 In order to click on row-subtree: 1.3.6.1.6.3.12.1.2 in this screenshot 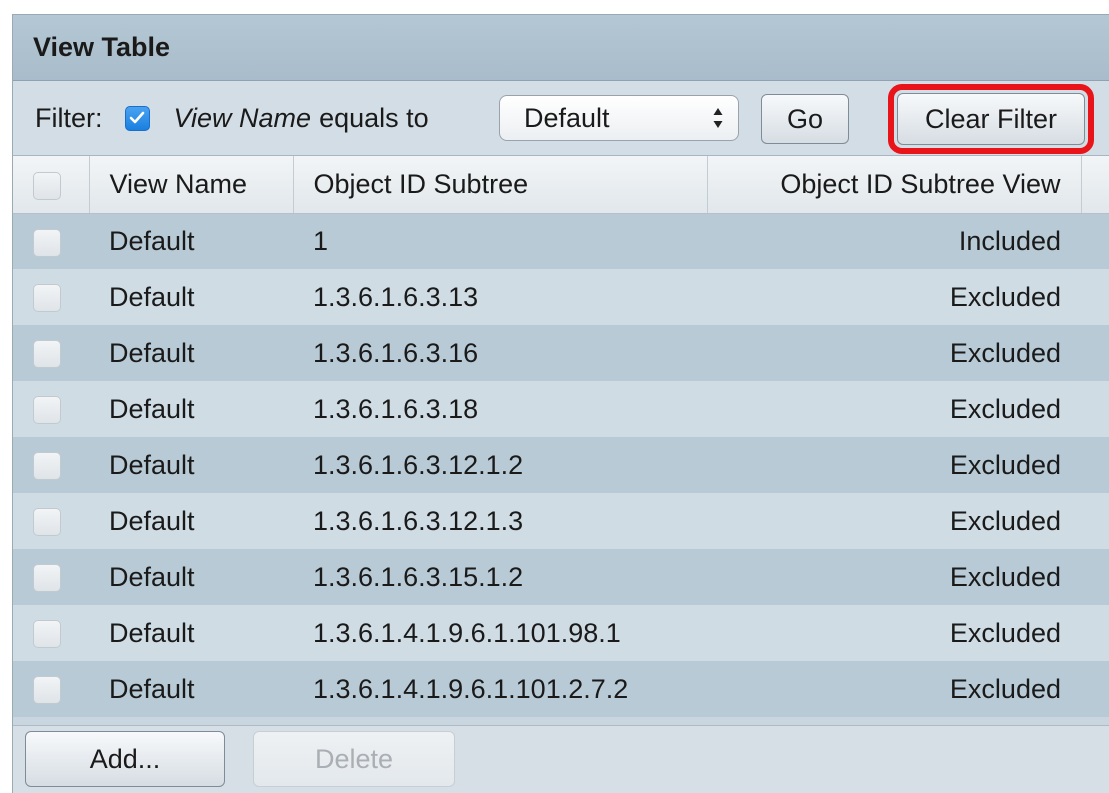, I will do `click(418, 464)`.